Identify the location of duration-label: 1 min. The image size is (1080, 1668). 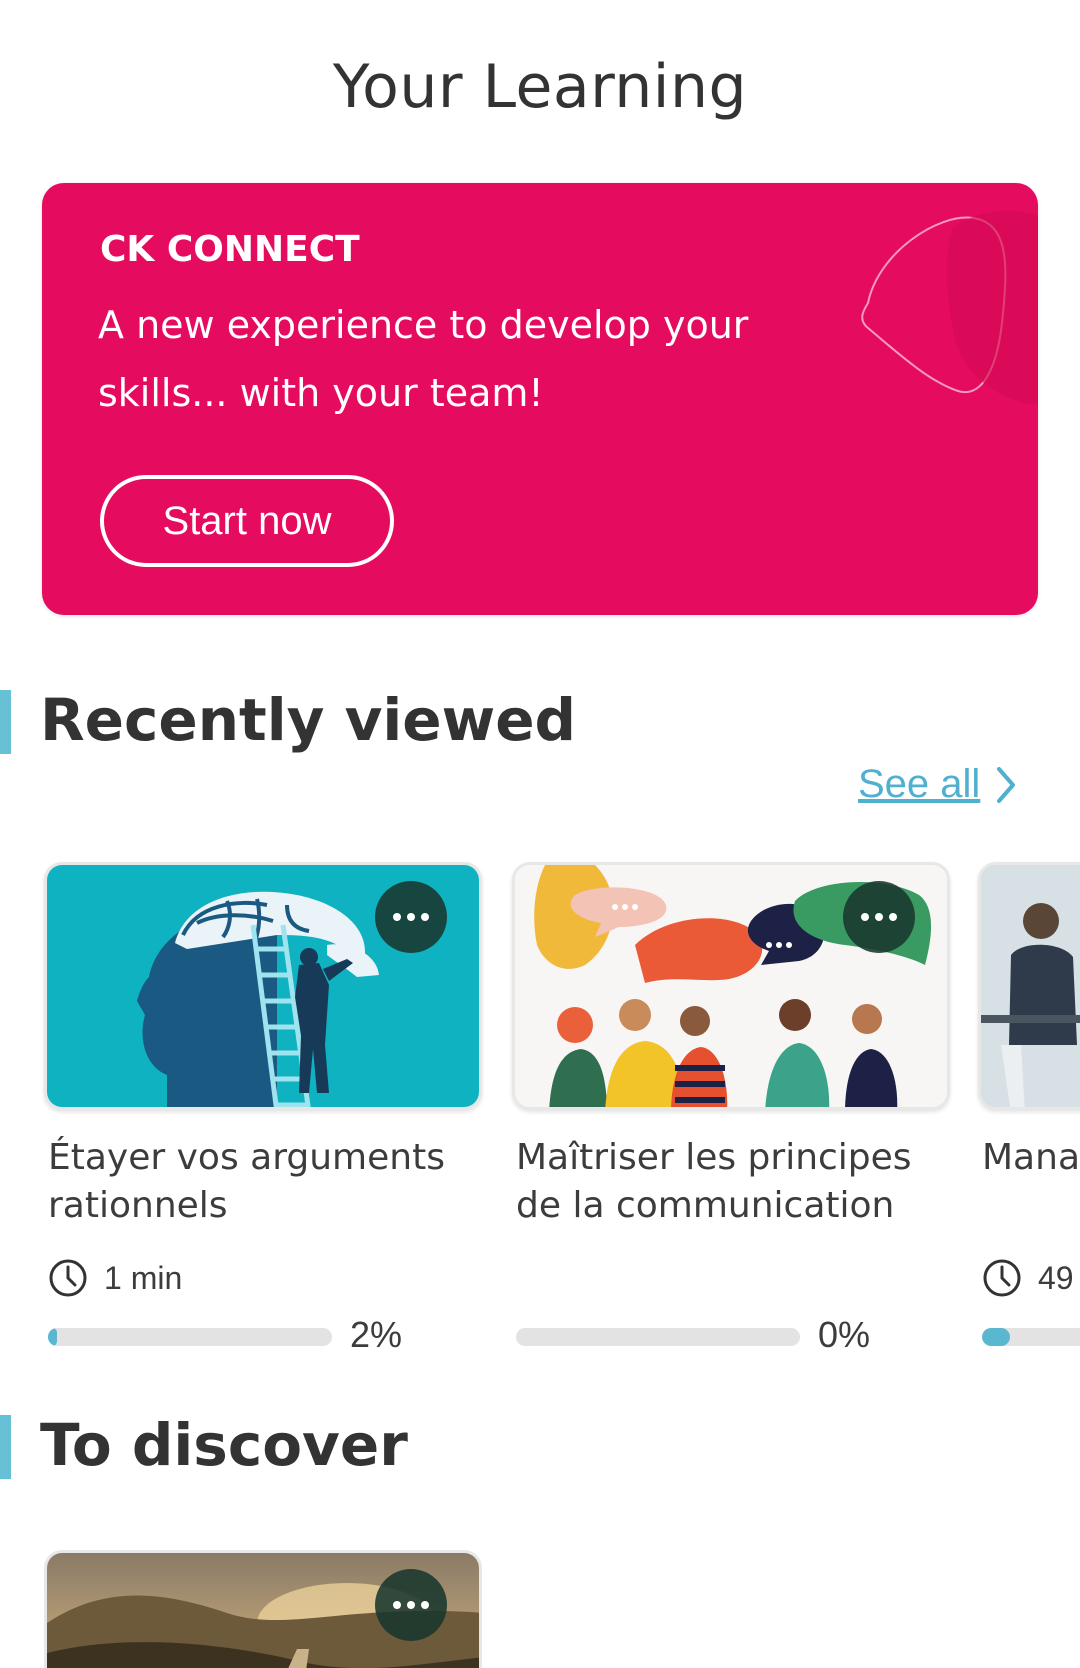
(143, 1277).